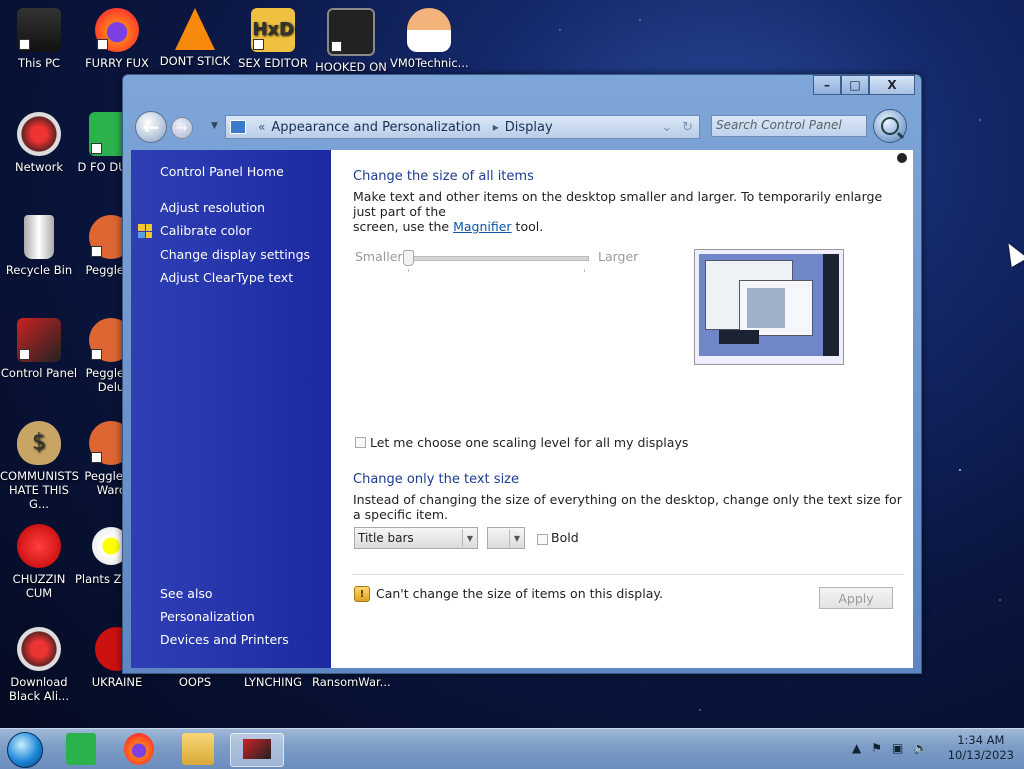 The width and height of the screenshot is (1024, 769). I want to click on maximize-button: □, so click(855, 85).